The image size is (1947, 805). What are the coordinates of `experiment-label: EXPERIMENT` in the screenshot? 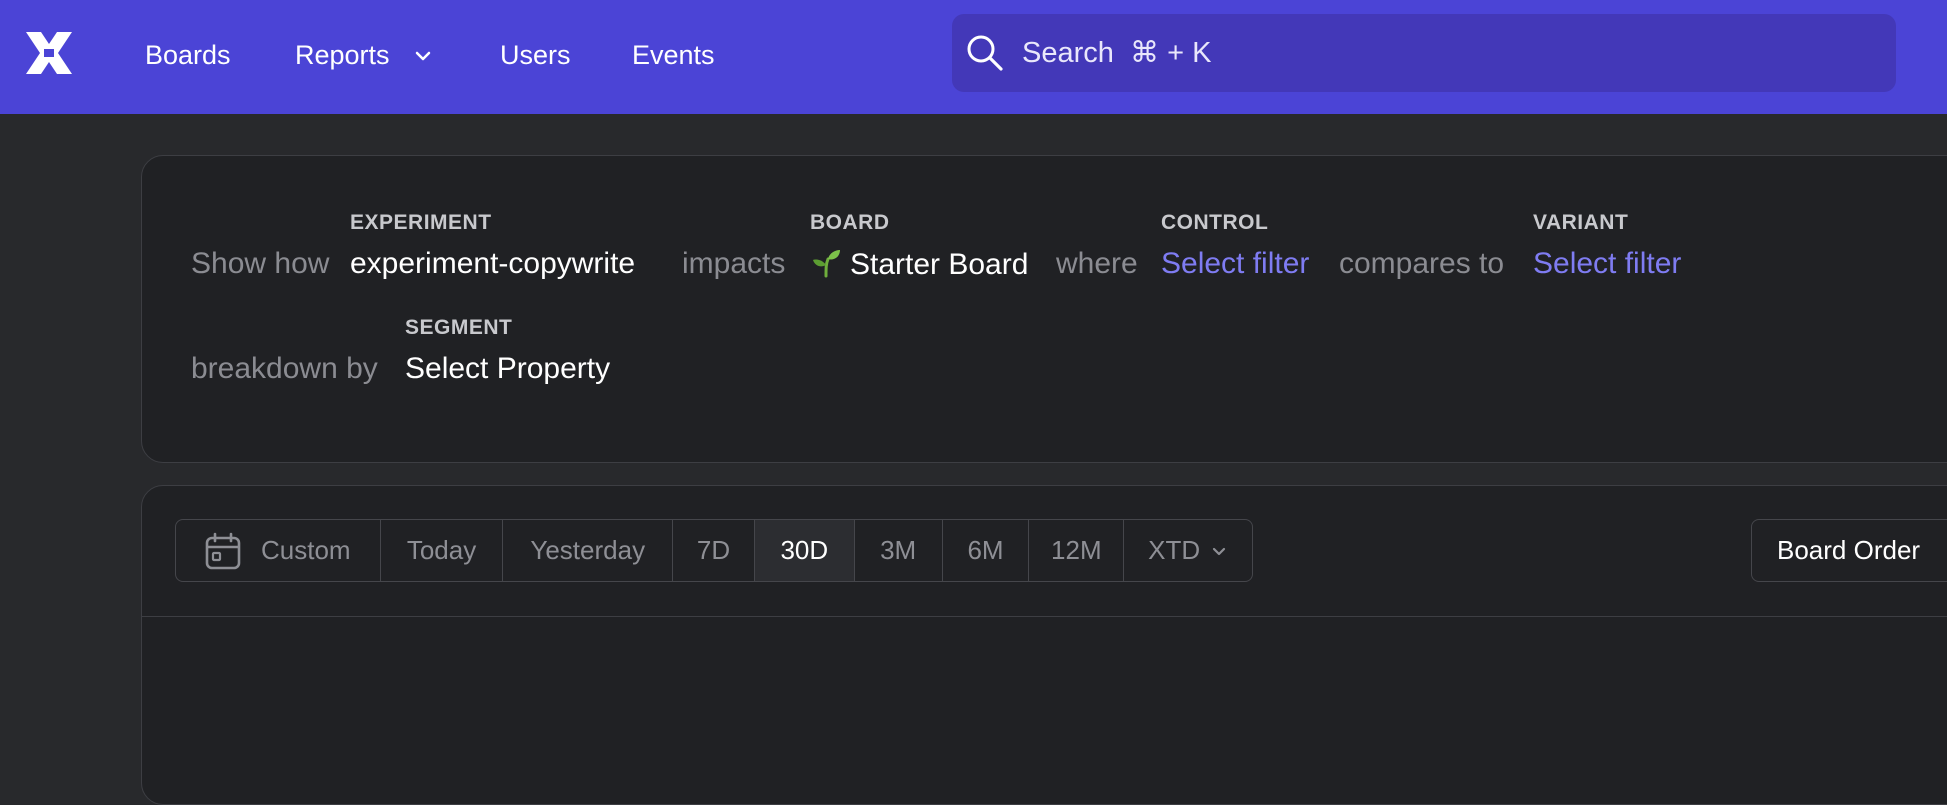 It's located at (421, 222).